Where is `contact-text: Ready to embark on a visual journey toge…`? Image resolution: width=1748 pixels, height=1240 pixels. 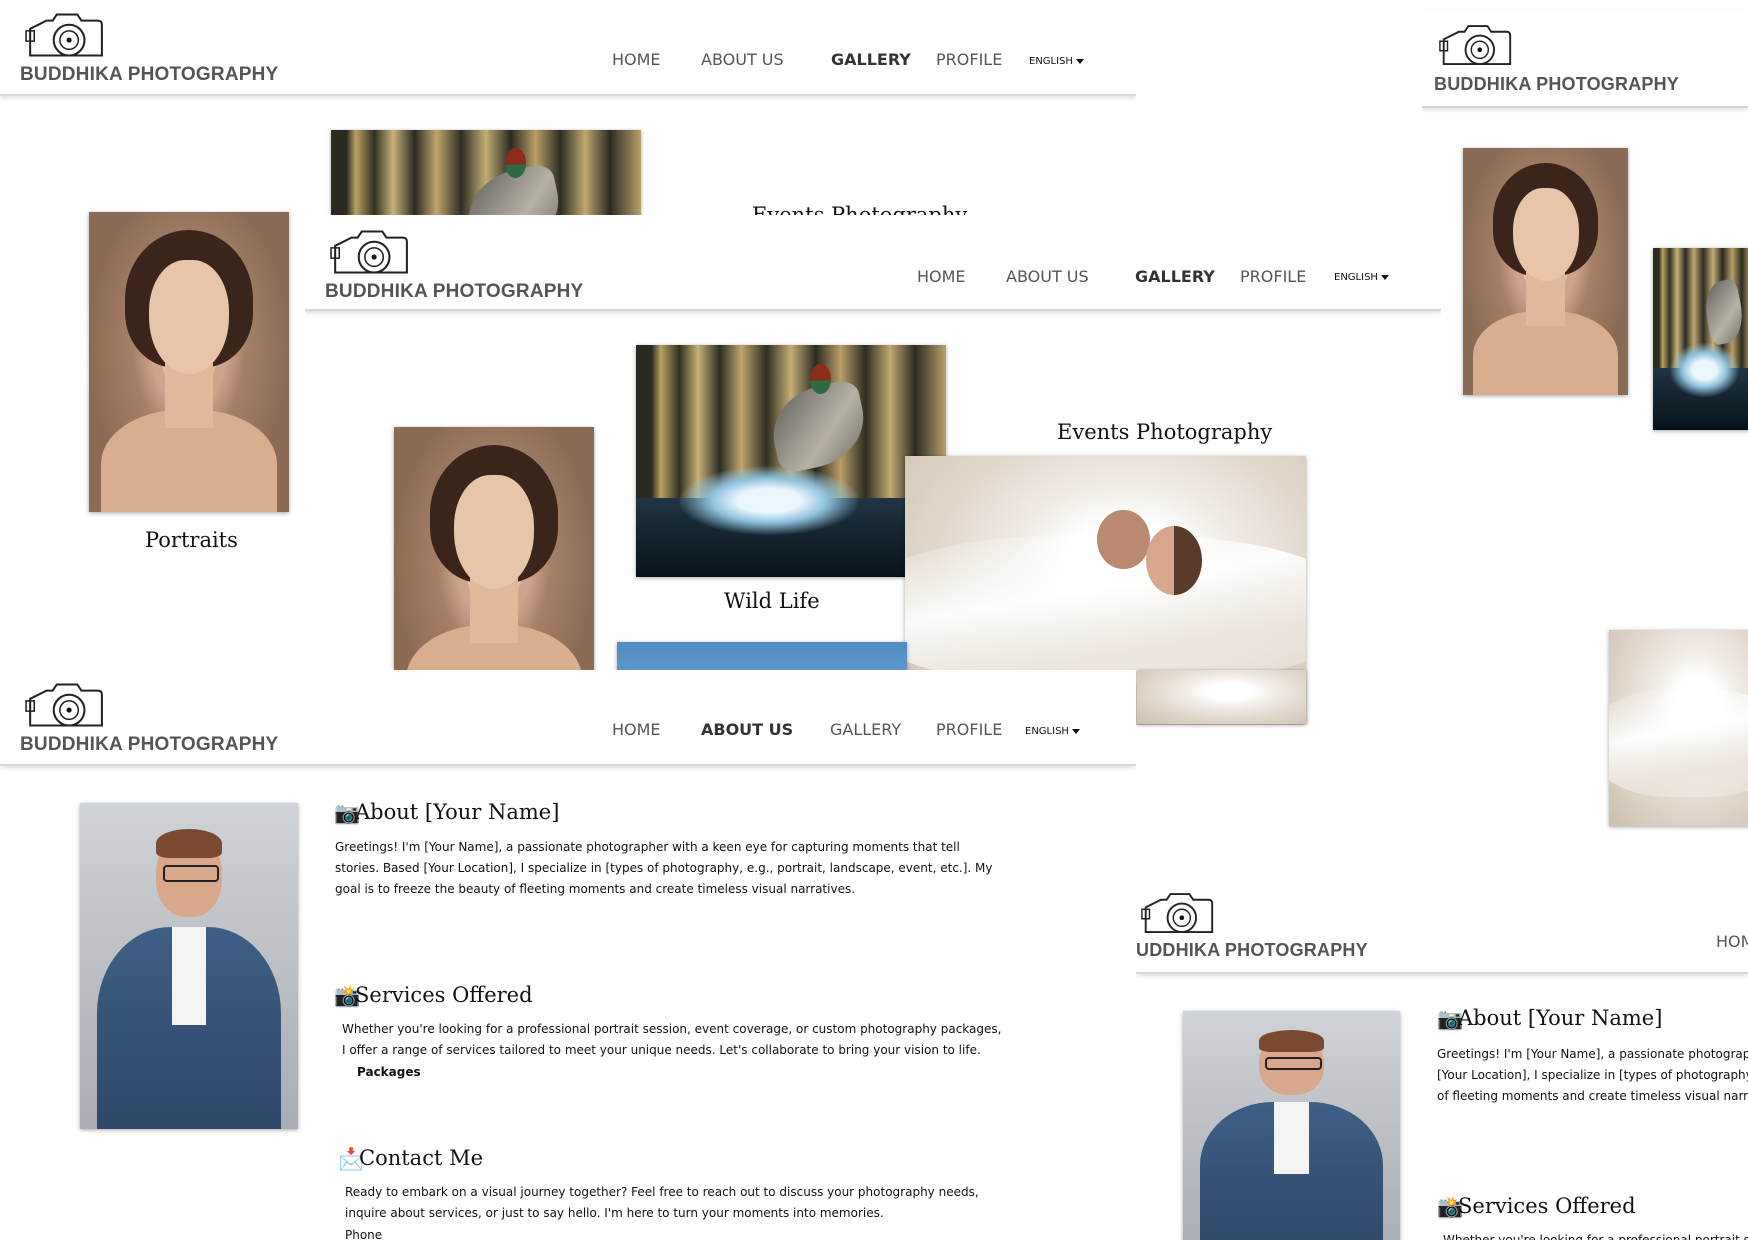 contact-text: Ready to embark on a visual journey toge… is located at coordinates (662, 1202).